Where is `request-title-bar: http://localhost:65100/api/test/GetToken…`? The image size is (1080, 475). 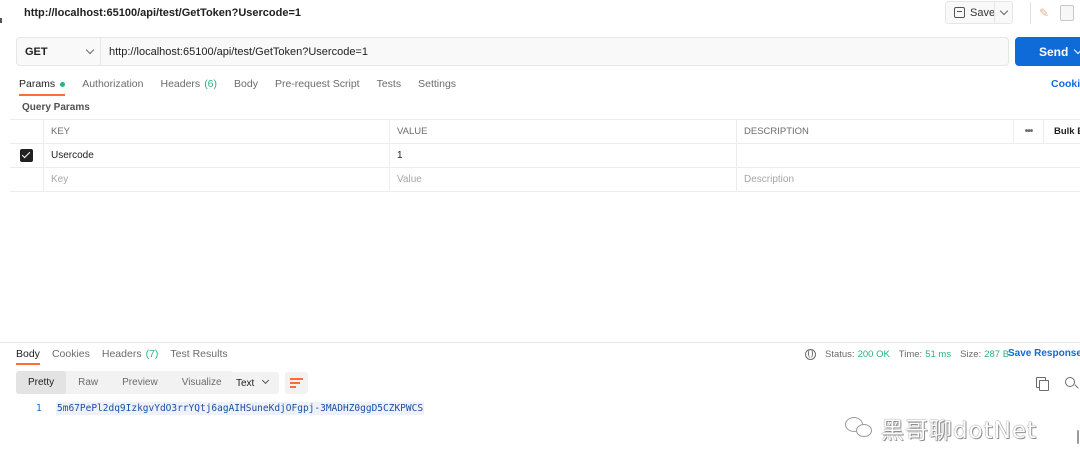 request-title-bar: http://localhost:65100/api/test/GetToken… is located at coordinates (540, 13).